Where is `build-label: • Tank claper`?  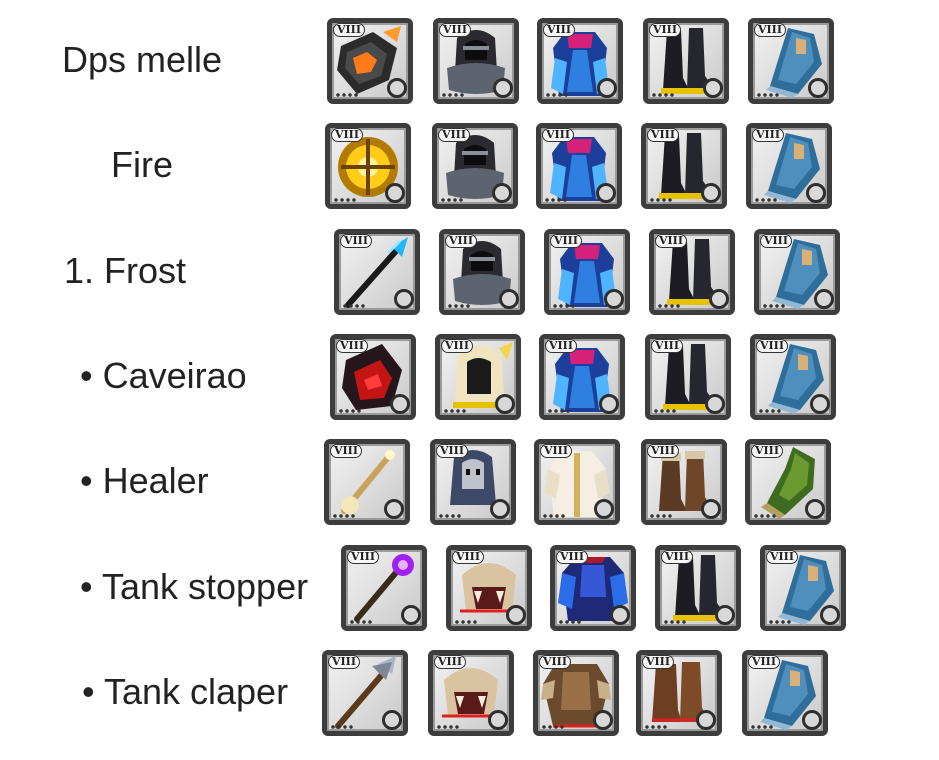 build-label: • Tank claper is located at coordinates (185, 691).